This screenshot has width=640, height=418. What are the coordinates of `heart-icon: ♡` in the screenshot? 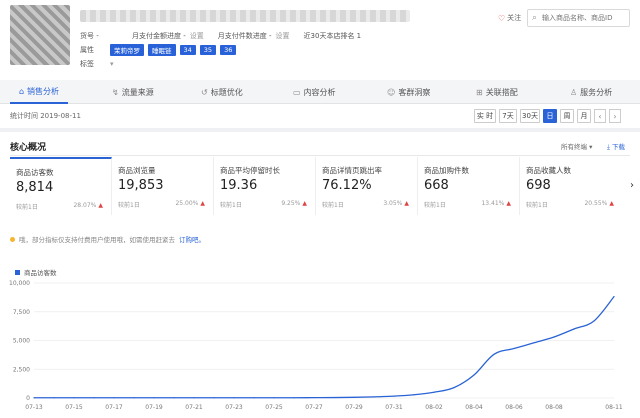 It's located at (502, 18).